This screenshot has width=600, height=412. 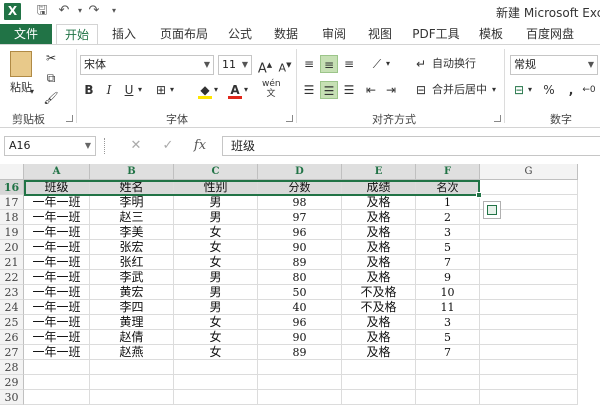 What do you see at coordinates (216, 217) in the screenshot?
I see `cell-c18: 男` at bounding box center [216, 217].